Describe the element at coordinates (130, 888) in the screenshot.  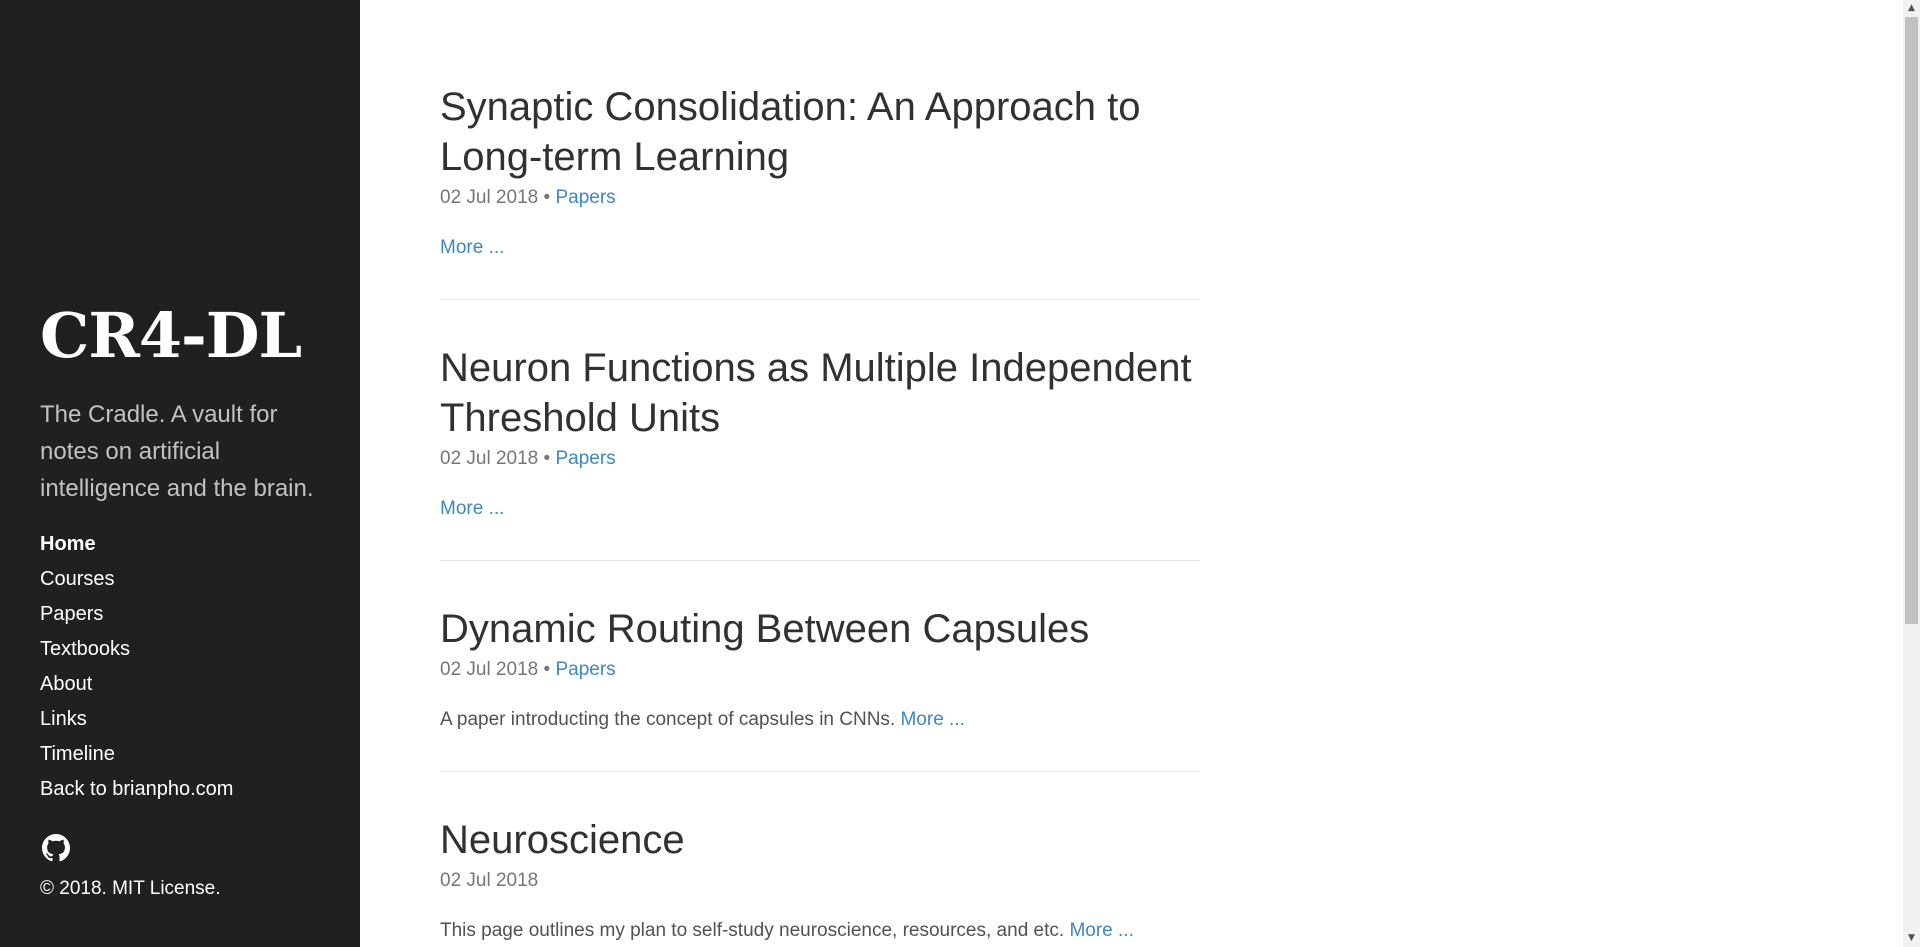
I see `copyright-text: © 2018. MIT License.` at that location.